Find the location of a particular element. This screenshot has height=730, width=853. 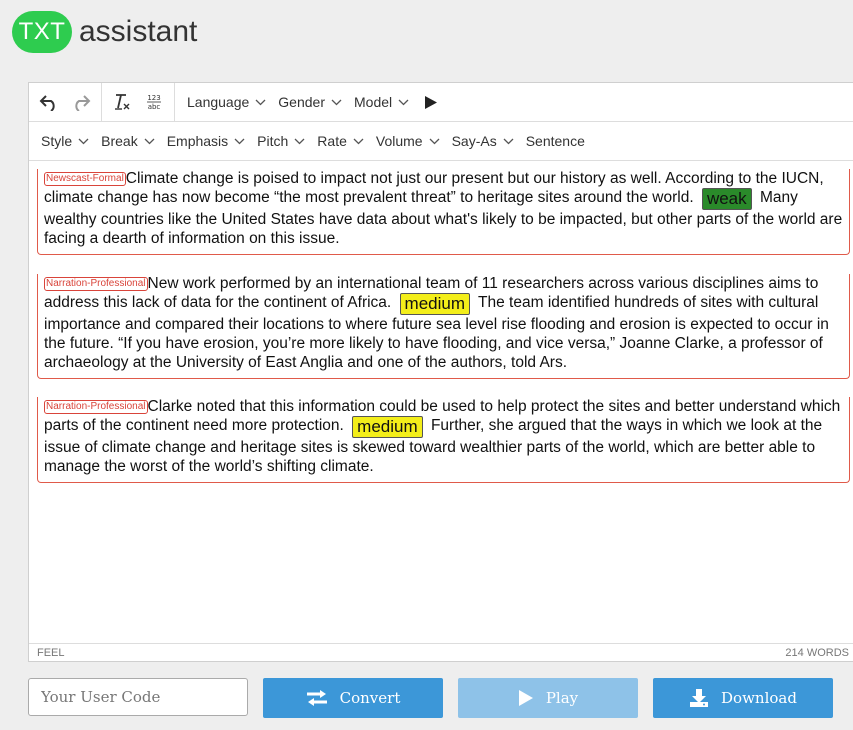

language-label: Language is located at coordinates (218, 102).